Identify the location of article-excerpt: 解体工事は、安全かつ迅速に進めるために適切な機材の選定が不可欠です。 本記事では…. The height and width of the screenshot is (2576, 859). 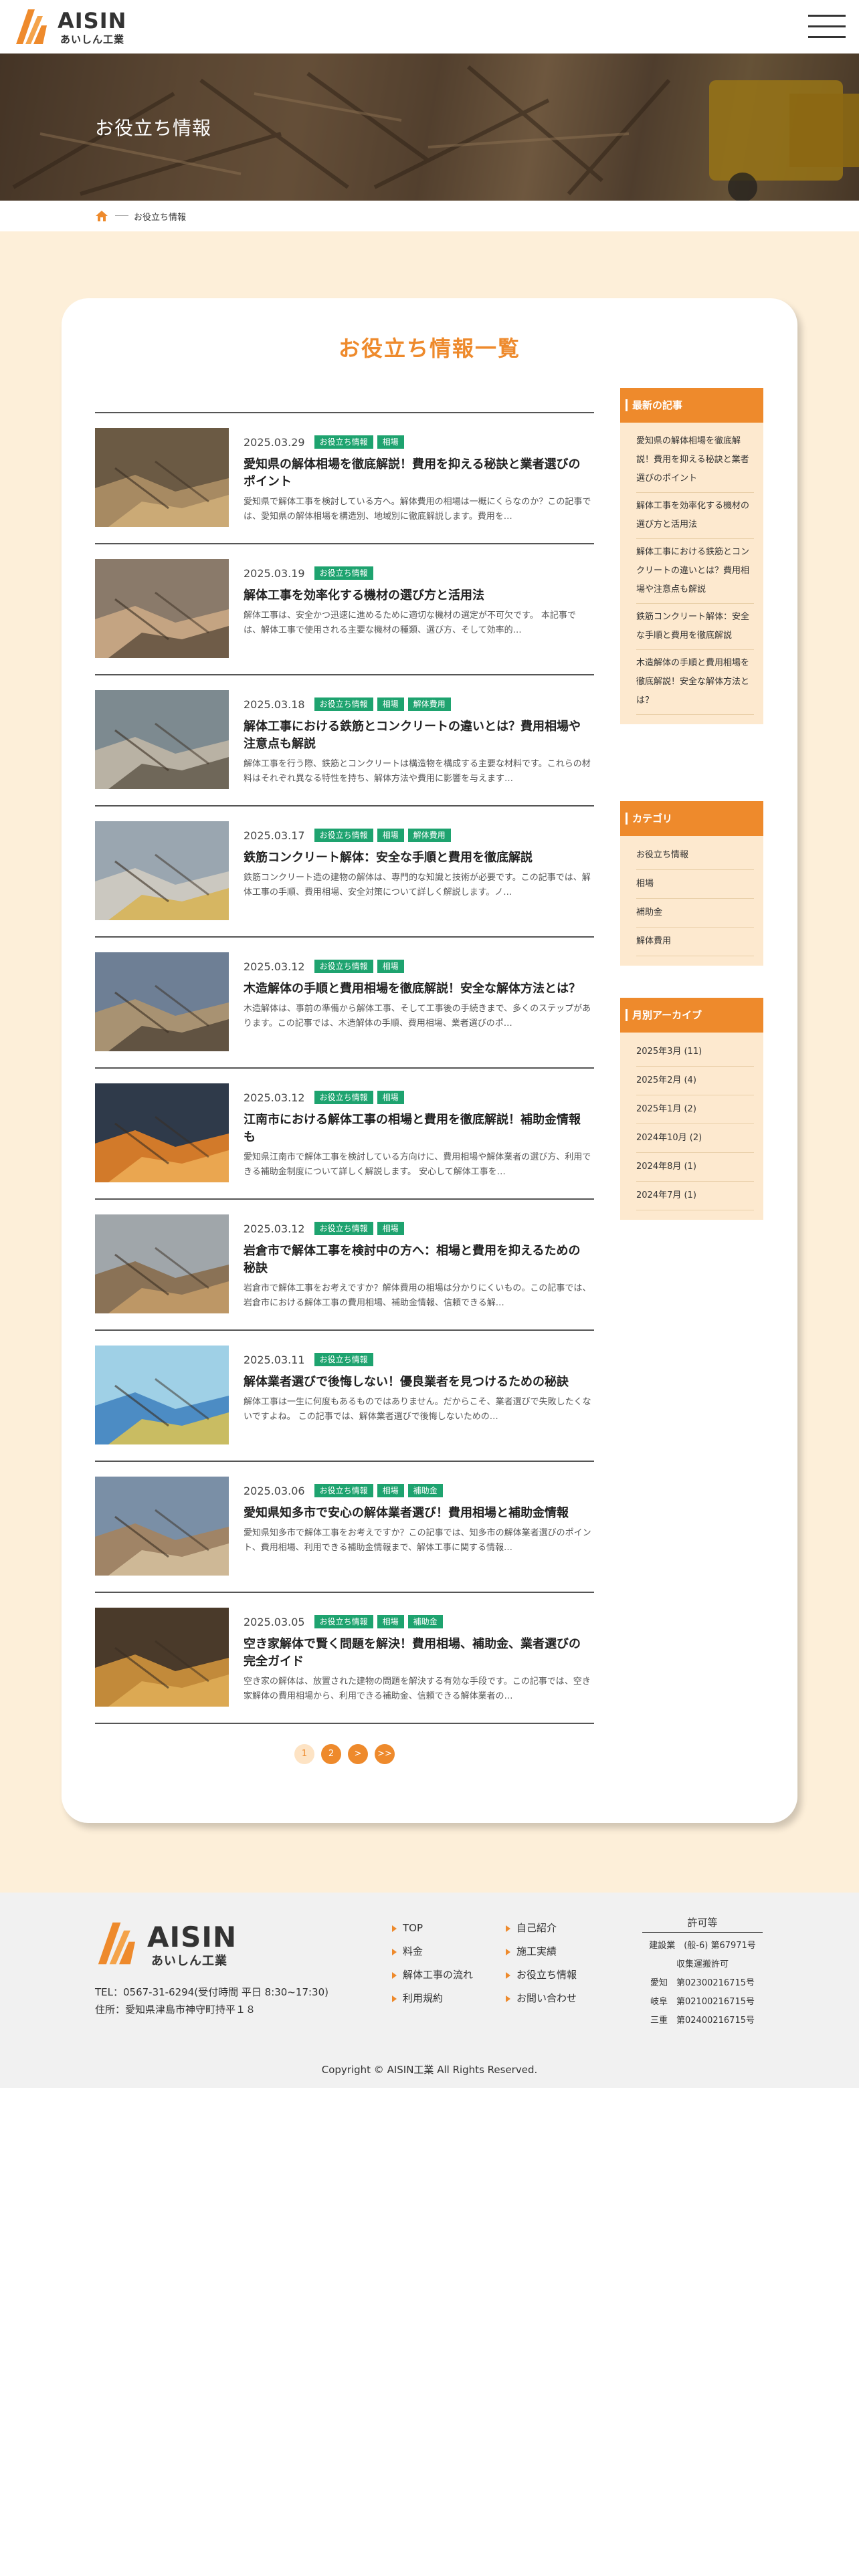
(410, 623).